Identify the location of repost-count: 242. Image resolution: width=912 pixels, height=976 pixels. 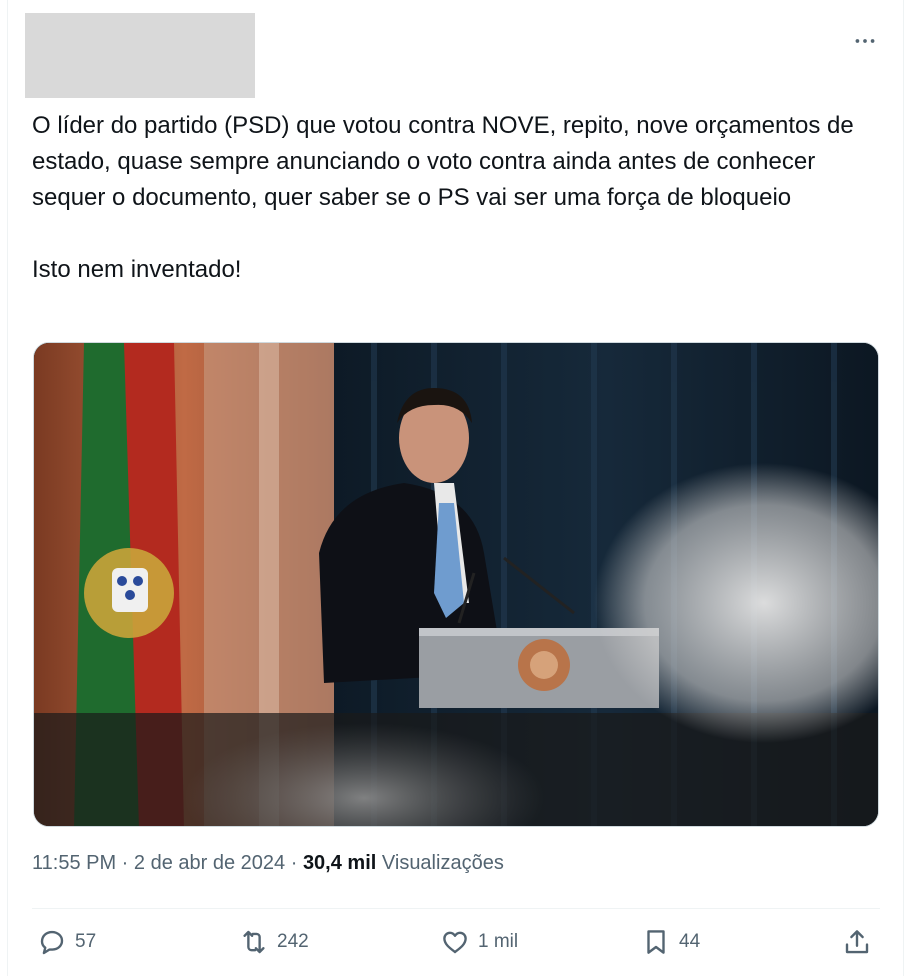
(293, 941).